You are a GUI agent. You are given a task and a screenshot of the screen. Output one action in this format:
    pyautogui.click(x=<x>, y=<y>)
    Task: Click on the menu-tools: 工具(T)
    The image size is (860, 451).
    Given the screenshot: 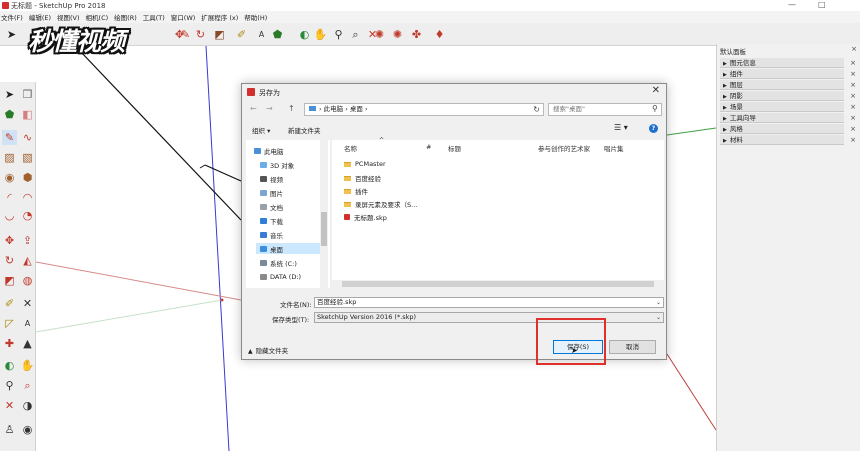 What is the action you would take?
    pyautogui.click(x=154, y=17)
    